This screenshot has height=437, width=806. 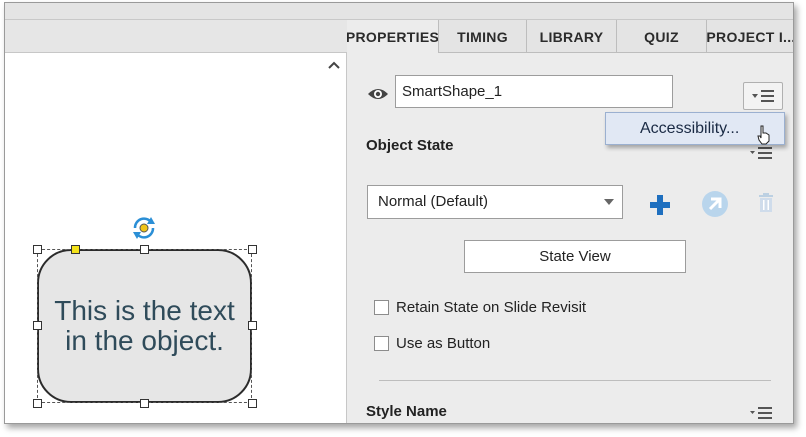 I want to click on use-as-button-checkbox-row: Use as Button, so click(x=432, y=343).